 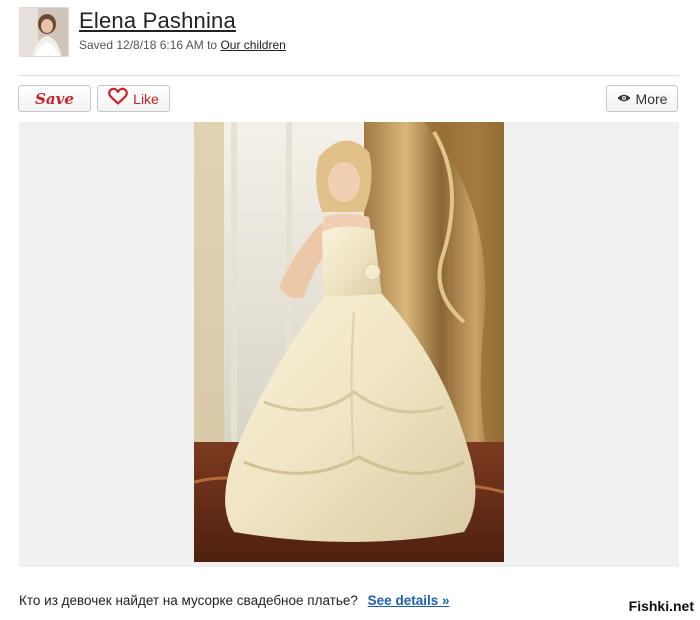 I want to click on saved-info: Saved 12/8/18 6:16 AM to Our children, so click(x=182, y=45).